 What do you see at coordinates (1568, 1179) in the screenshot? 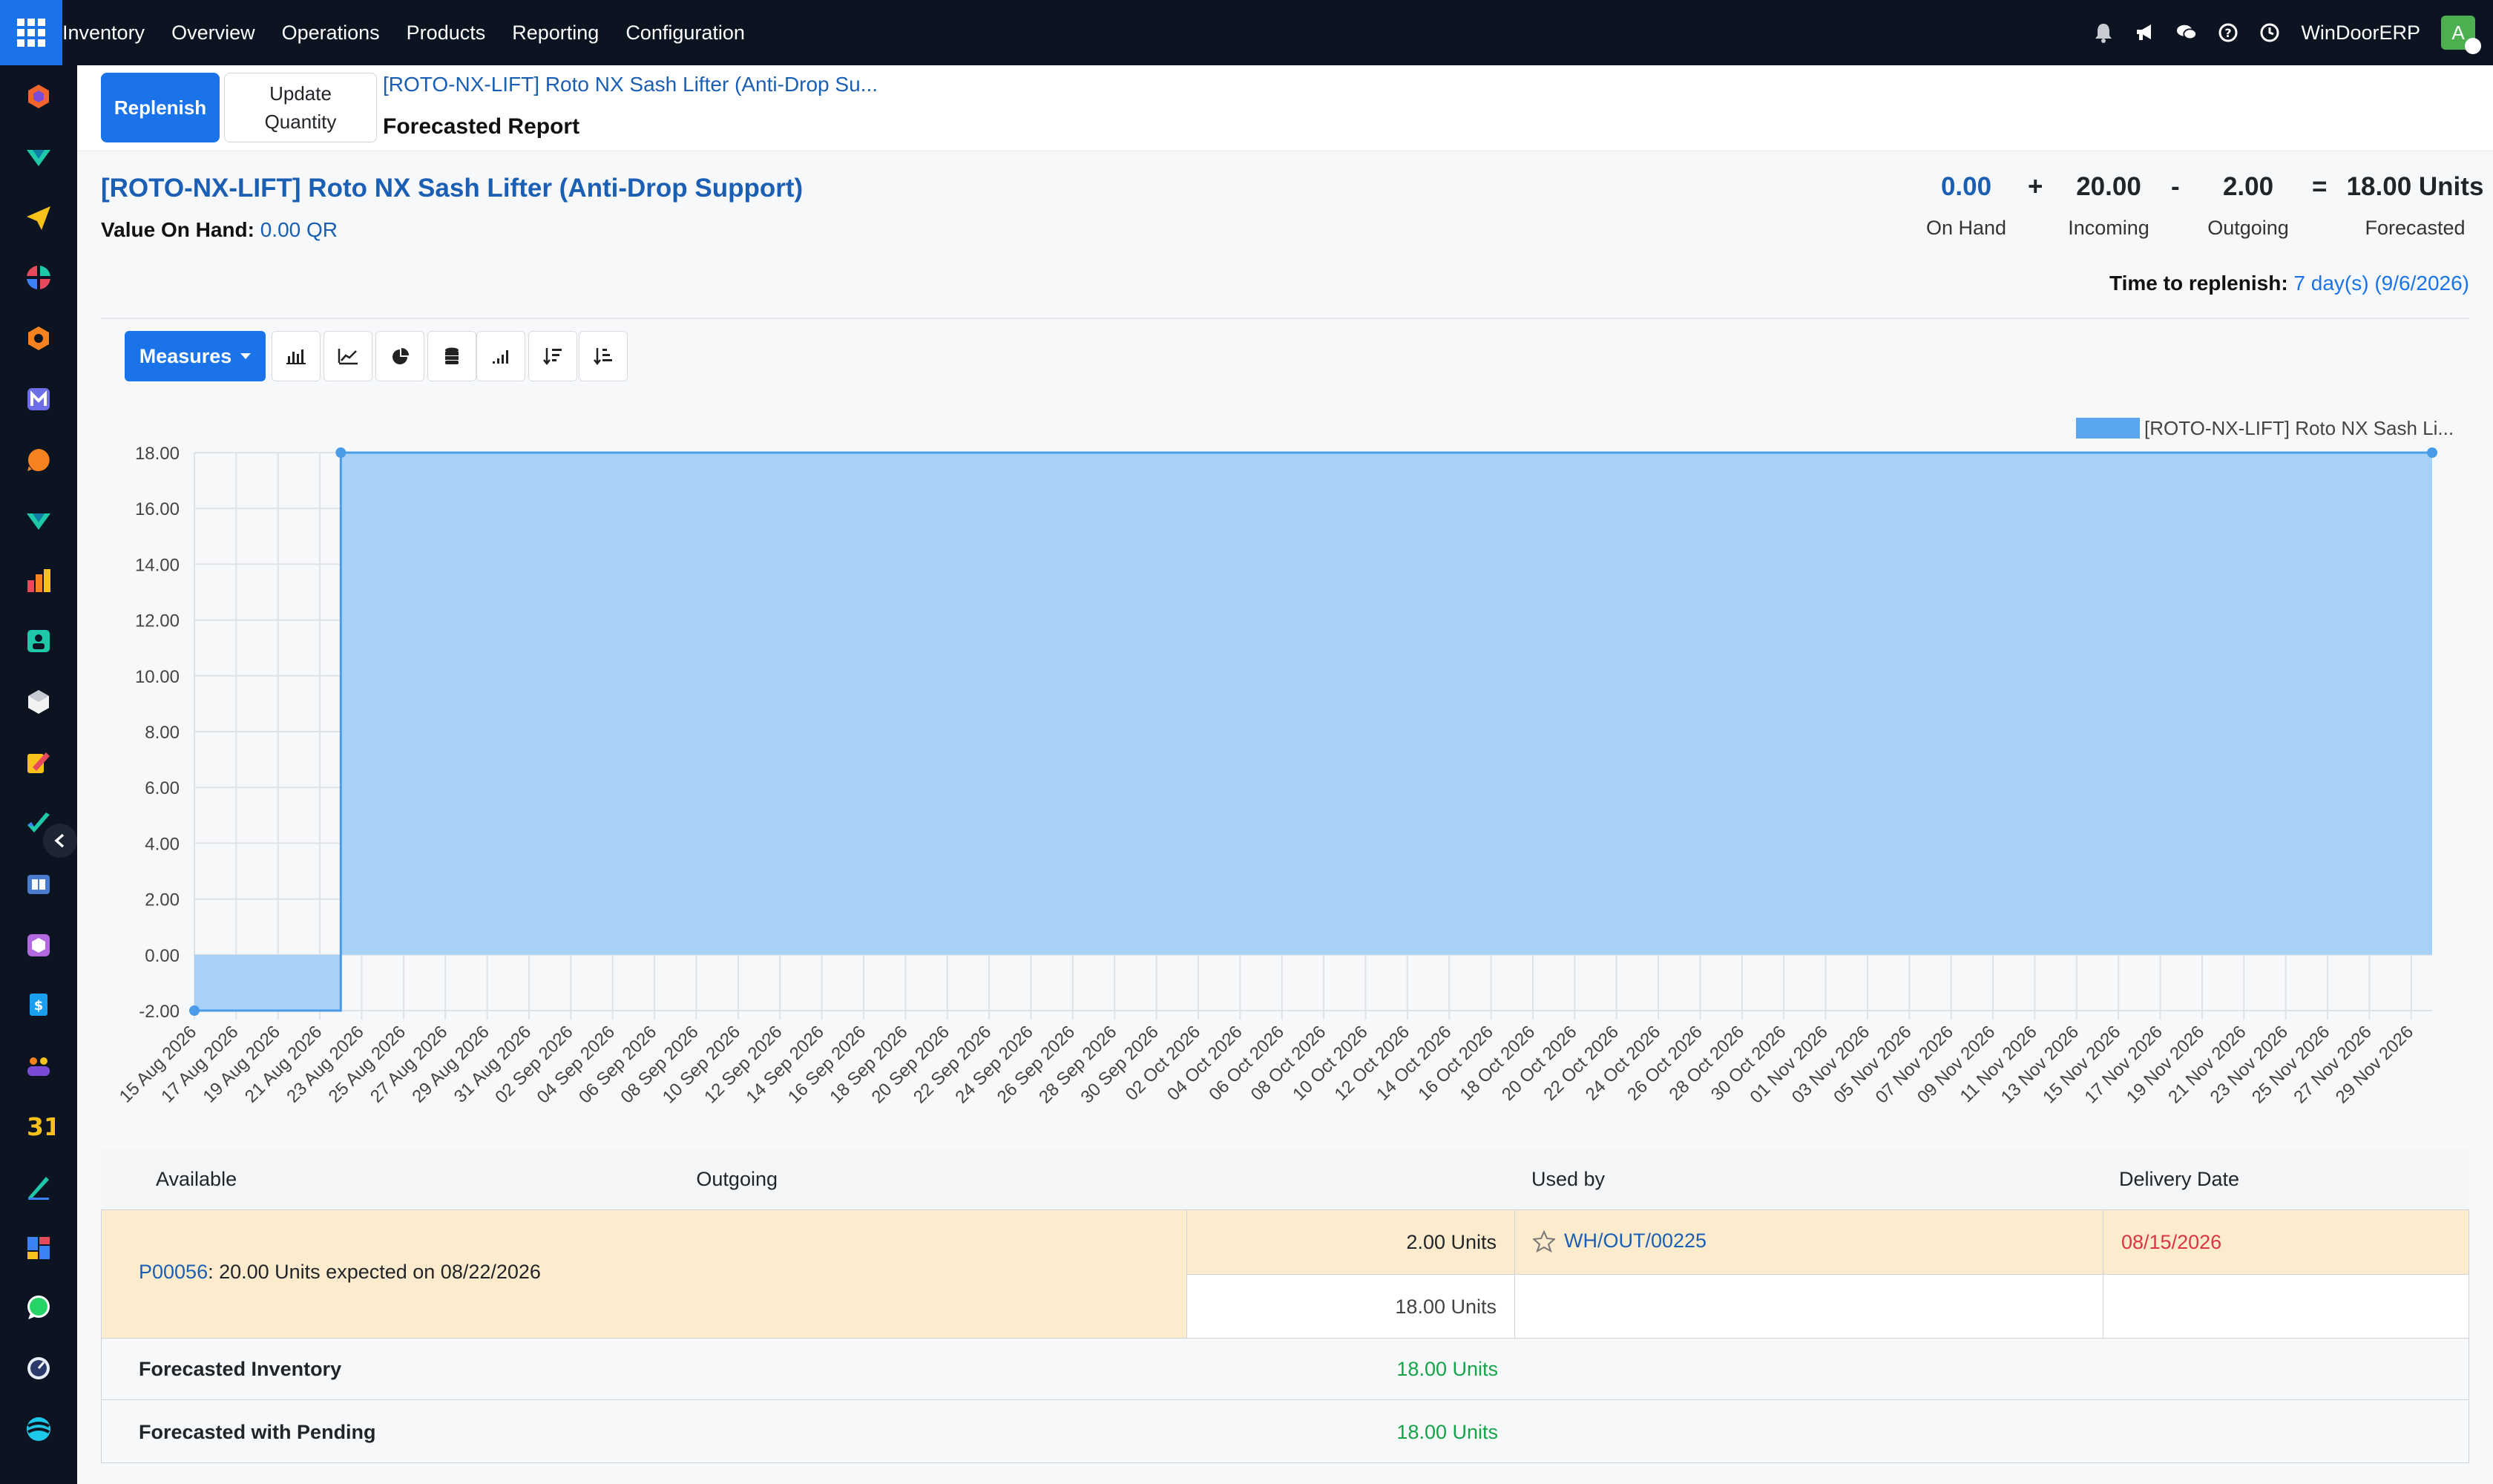
I see `header-used-by: Used by` at bounding box center [1568, 1179].